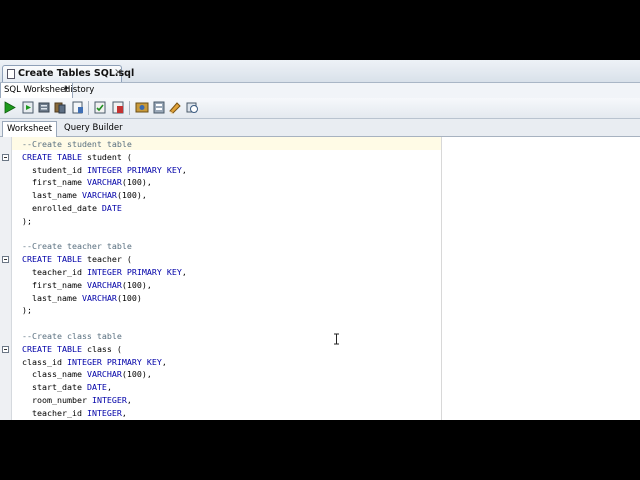 The width and height of the screenshot is (640, 480). Describe the element at coordinates (10, 107) in the screenshot. I see `run-statement-icon` at that location.